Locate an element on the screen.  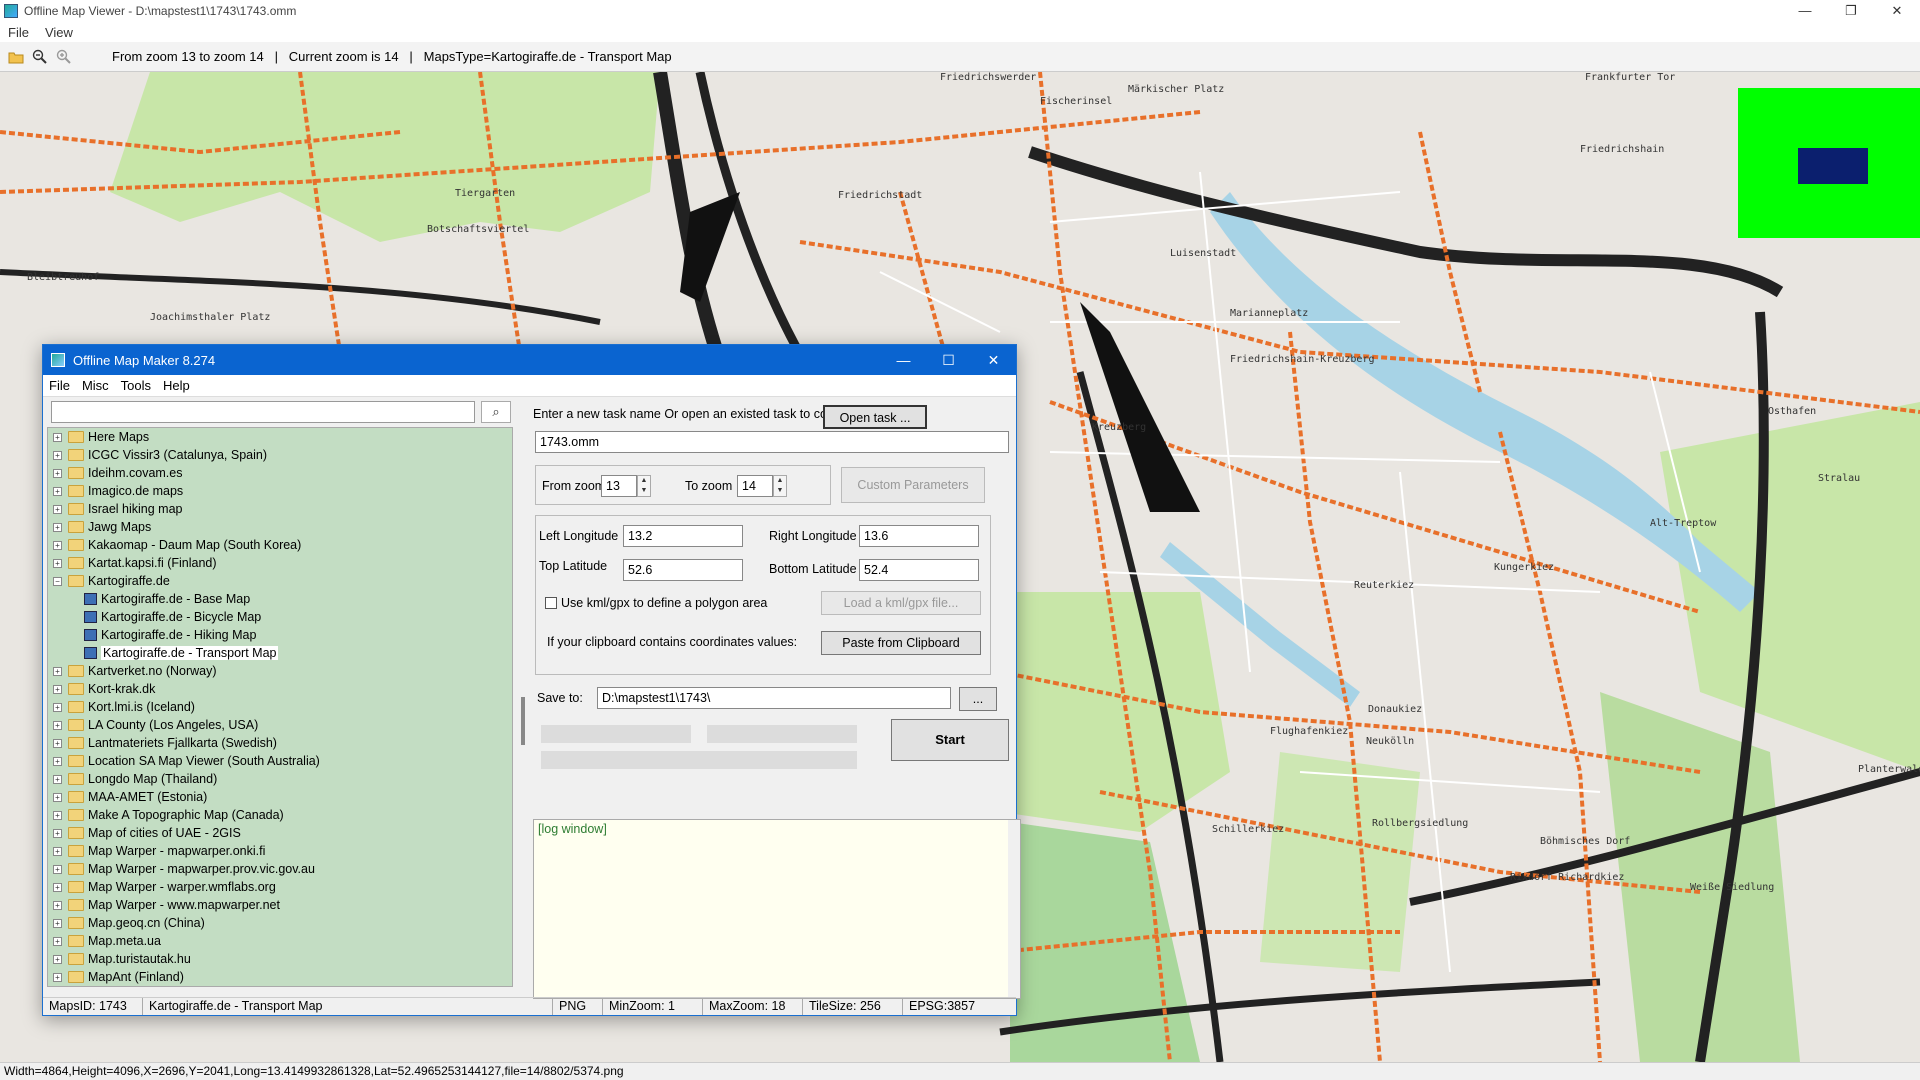
tree-folder-item: + Lantmateriets Fjallkarta (Swedish) is located at coordinates (280, 743).